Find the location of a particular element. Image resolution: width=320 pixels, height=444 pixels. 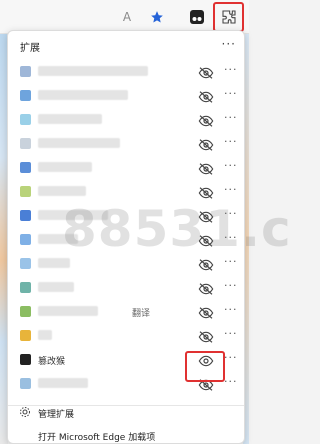

favorites-button is located at coordinates (157, 17).